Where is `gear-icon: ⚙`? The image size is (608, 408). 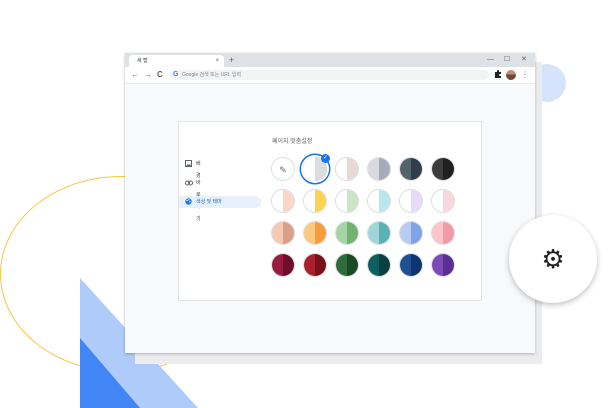
gear-icon: ⚙ is located at coordinates (553, 259).